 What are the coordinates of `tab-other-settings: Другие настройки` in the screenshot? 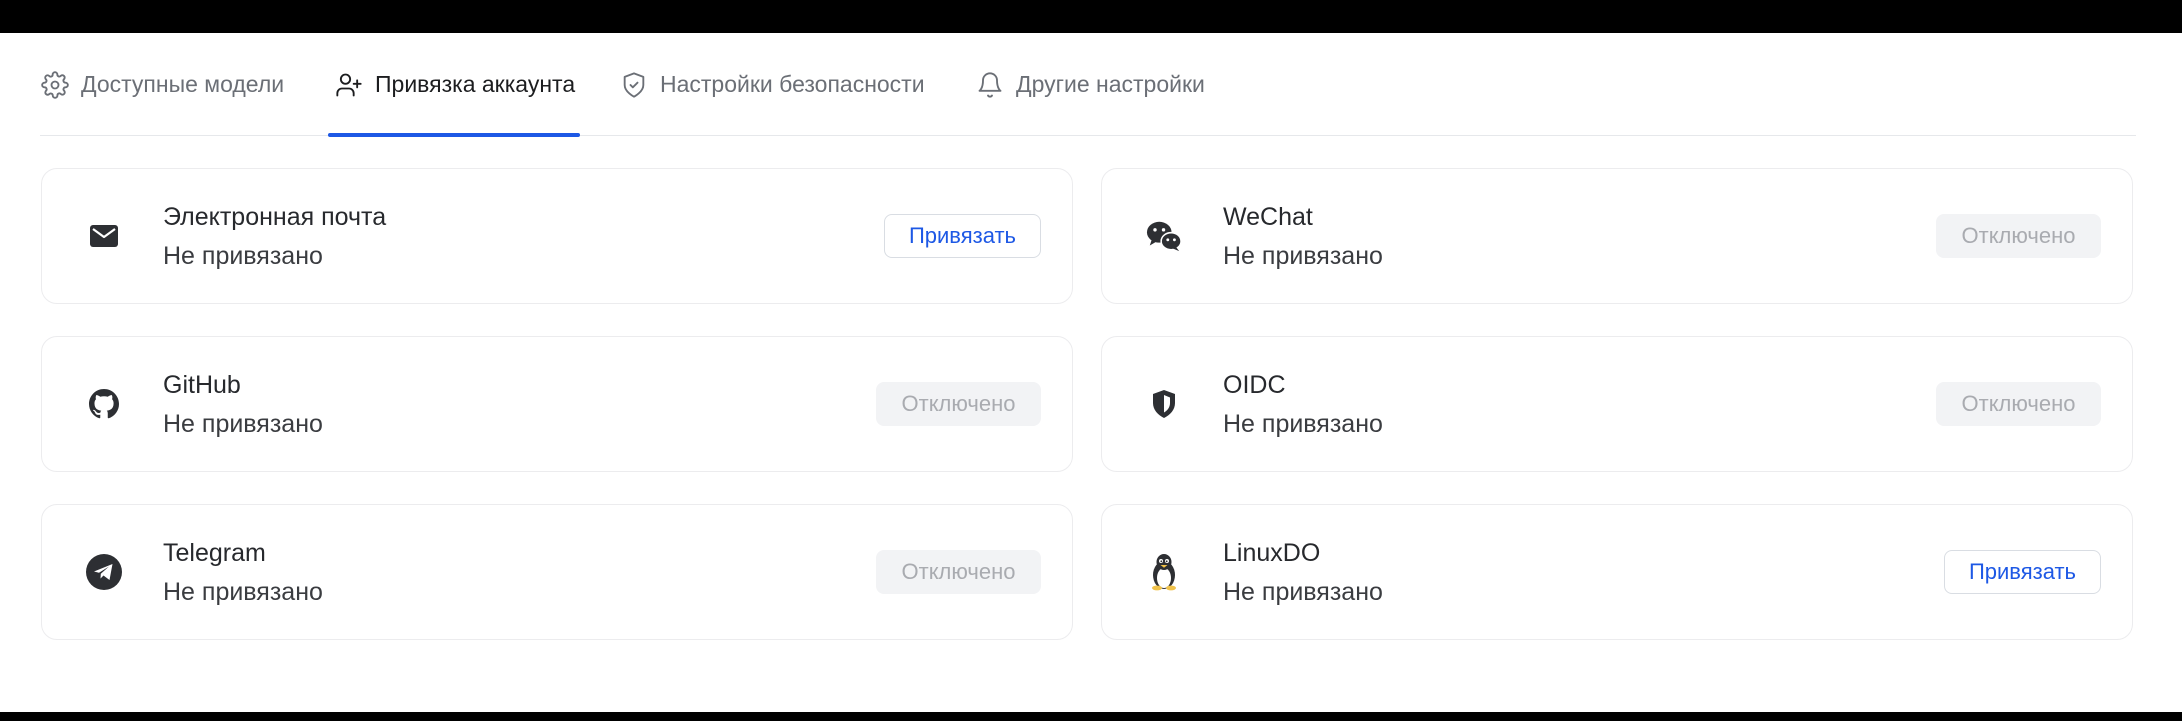 It's located at (1090, 84).